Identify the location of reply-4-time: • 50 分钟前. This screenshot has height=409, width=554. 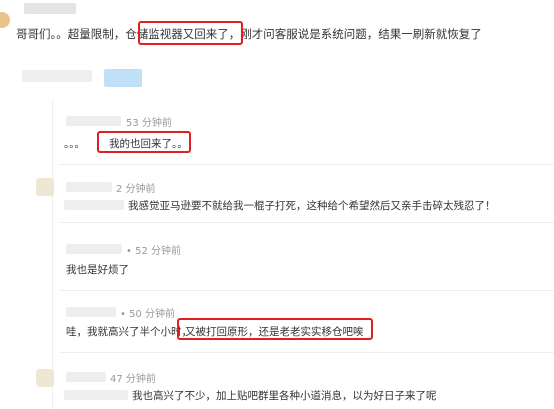
(147, 314).